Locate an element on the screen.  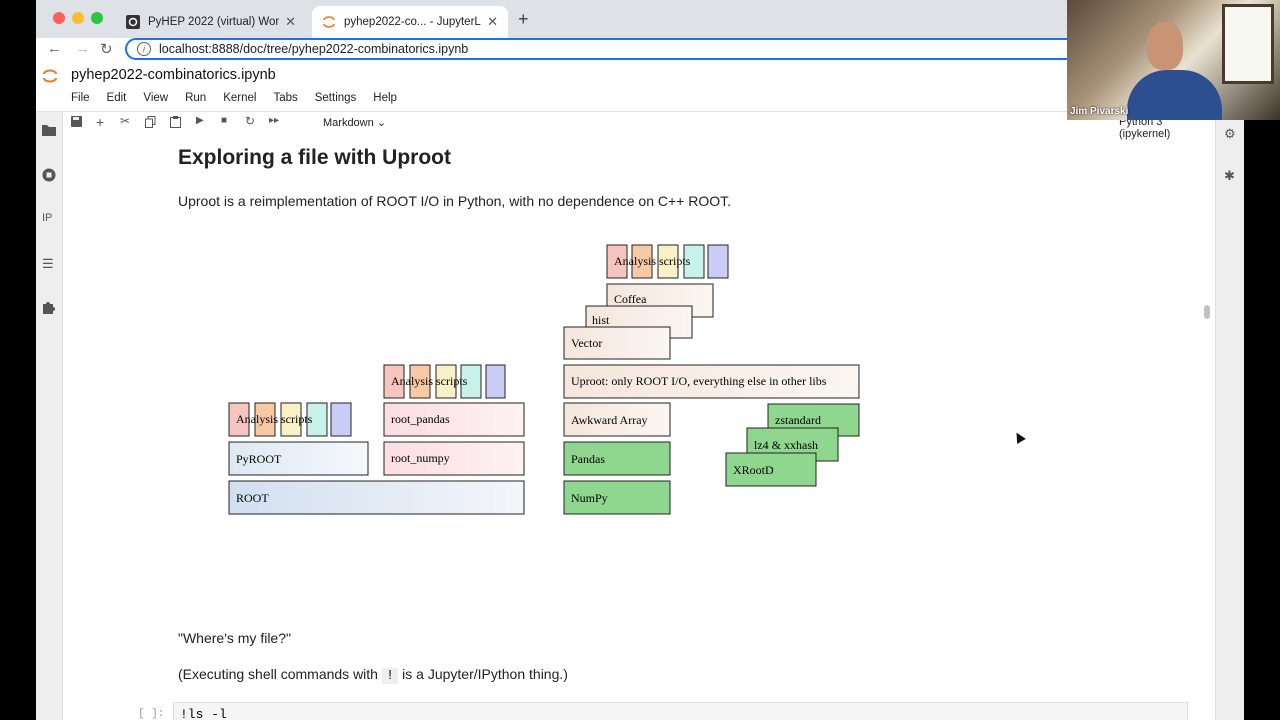
code-text: !ls -l is located at coordinates (203, 713).